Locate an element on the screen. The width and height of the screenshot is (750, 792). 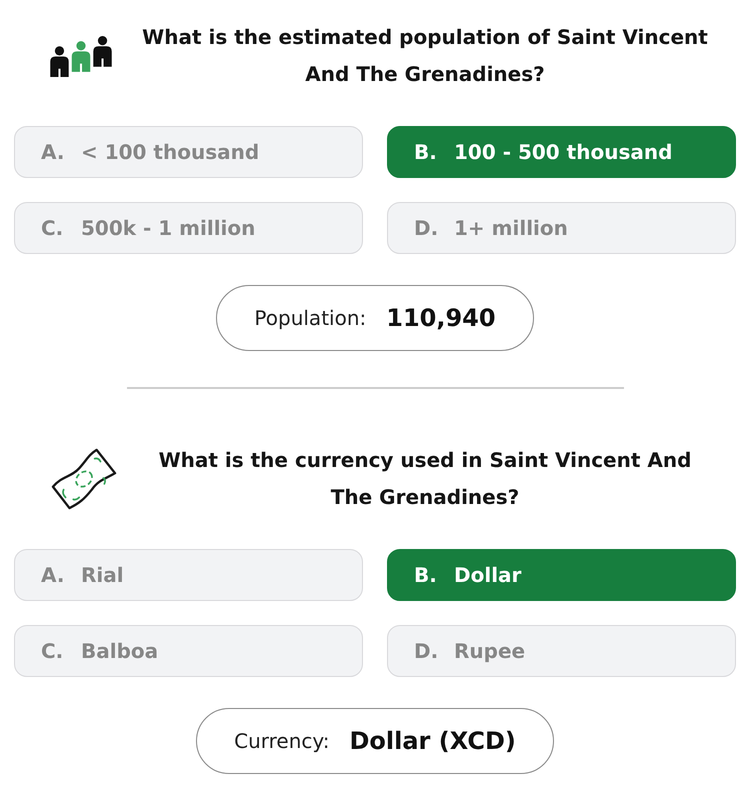
banknote-icon is located at coordinates (84, 479).